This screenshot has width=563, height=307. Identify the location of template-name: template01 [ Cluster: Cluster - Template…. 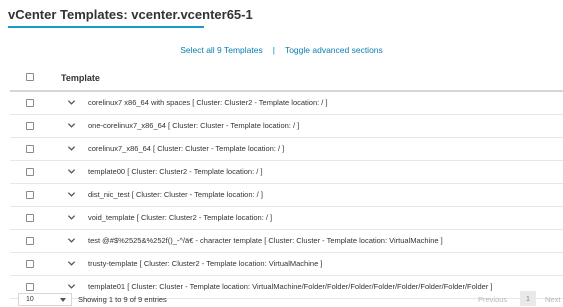
(290, 286).